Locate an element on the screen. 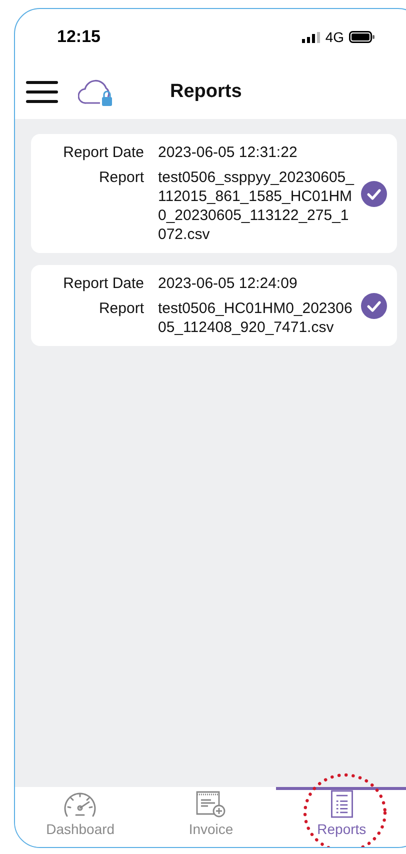  report-list-icon is located at coordinates (342, 804).